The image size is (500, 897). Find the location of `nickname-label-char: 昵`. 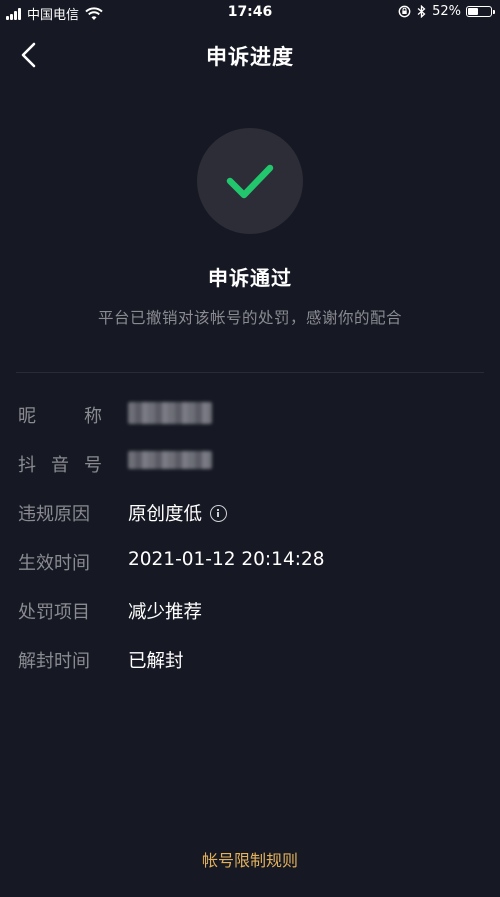

nickname-label-char: 昵 is located at coordinates (27, 416).